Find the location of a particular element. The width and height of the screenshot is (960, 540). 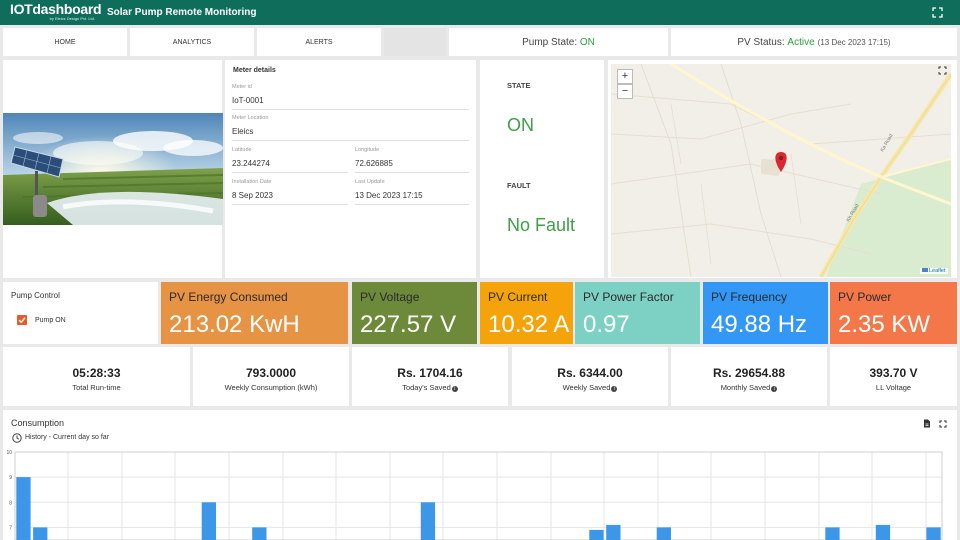

installation-date-field: Installation Date 8 Sep 2023 is located at coordinates (290, 192).